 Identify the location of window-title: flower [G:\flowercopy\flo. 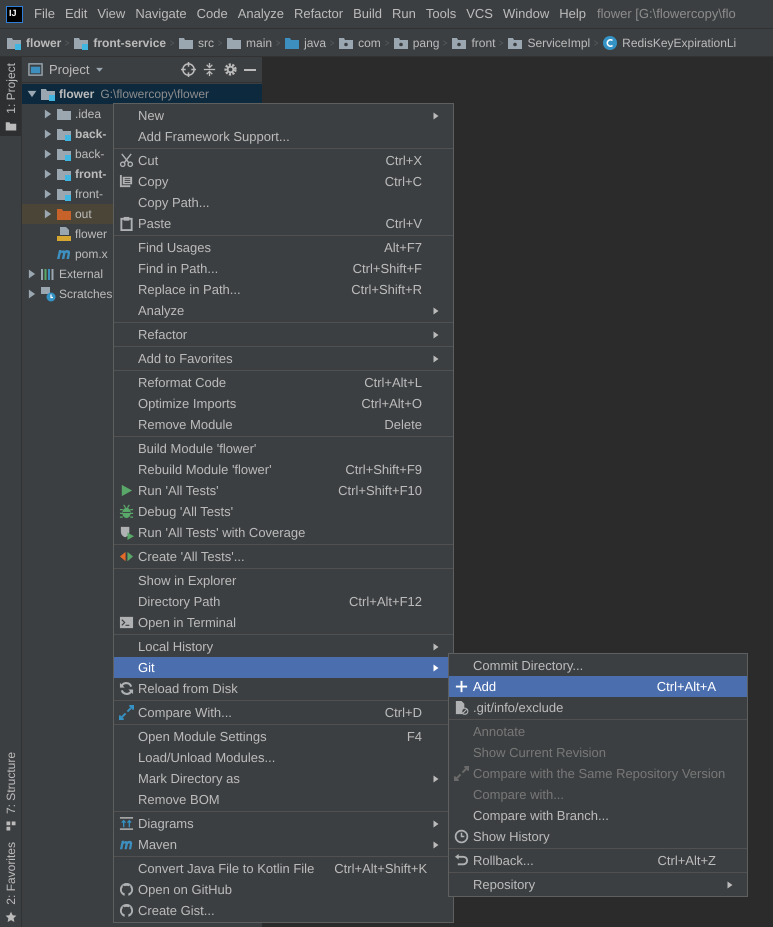
(666, 14).